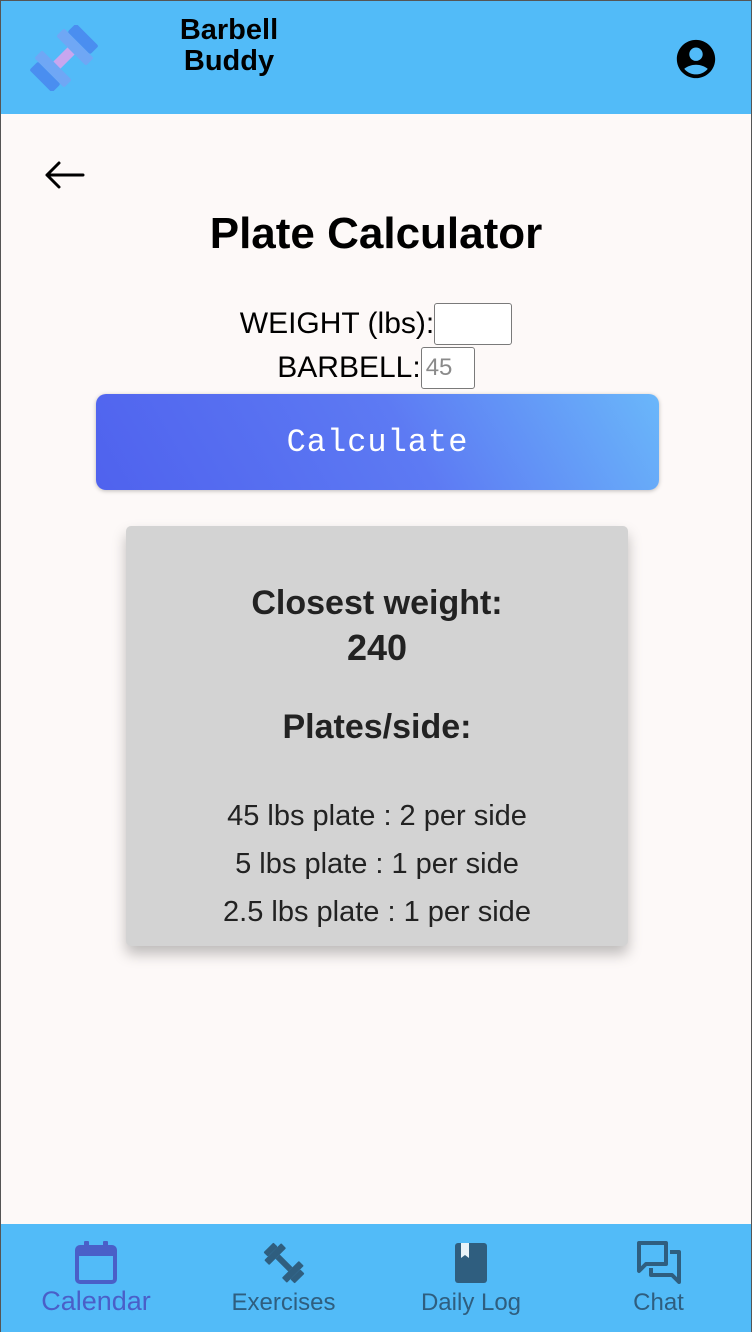  Describe the element at coordinates (96, 1301) in the screenshot. I see `nav-label-calendar: Calendar` at that location.